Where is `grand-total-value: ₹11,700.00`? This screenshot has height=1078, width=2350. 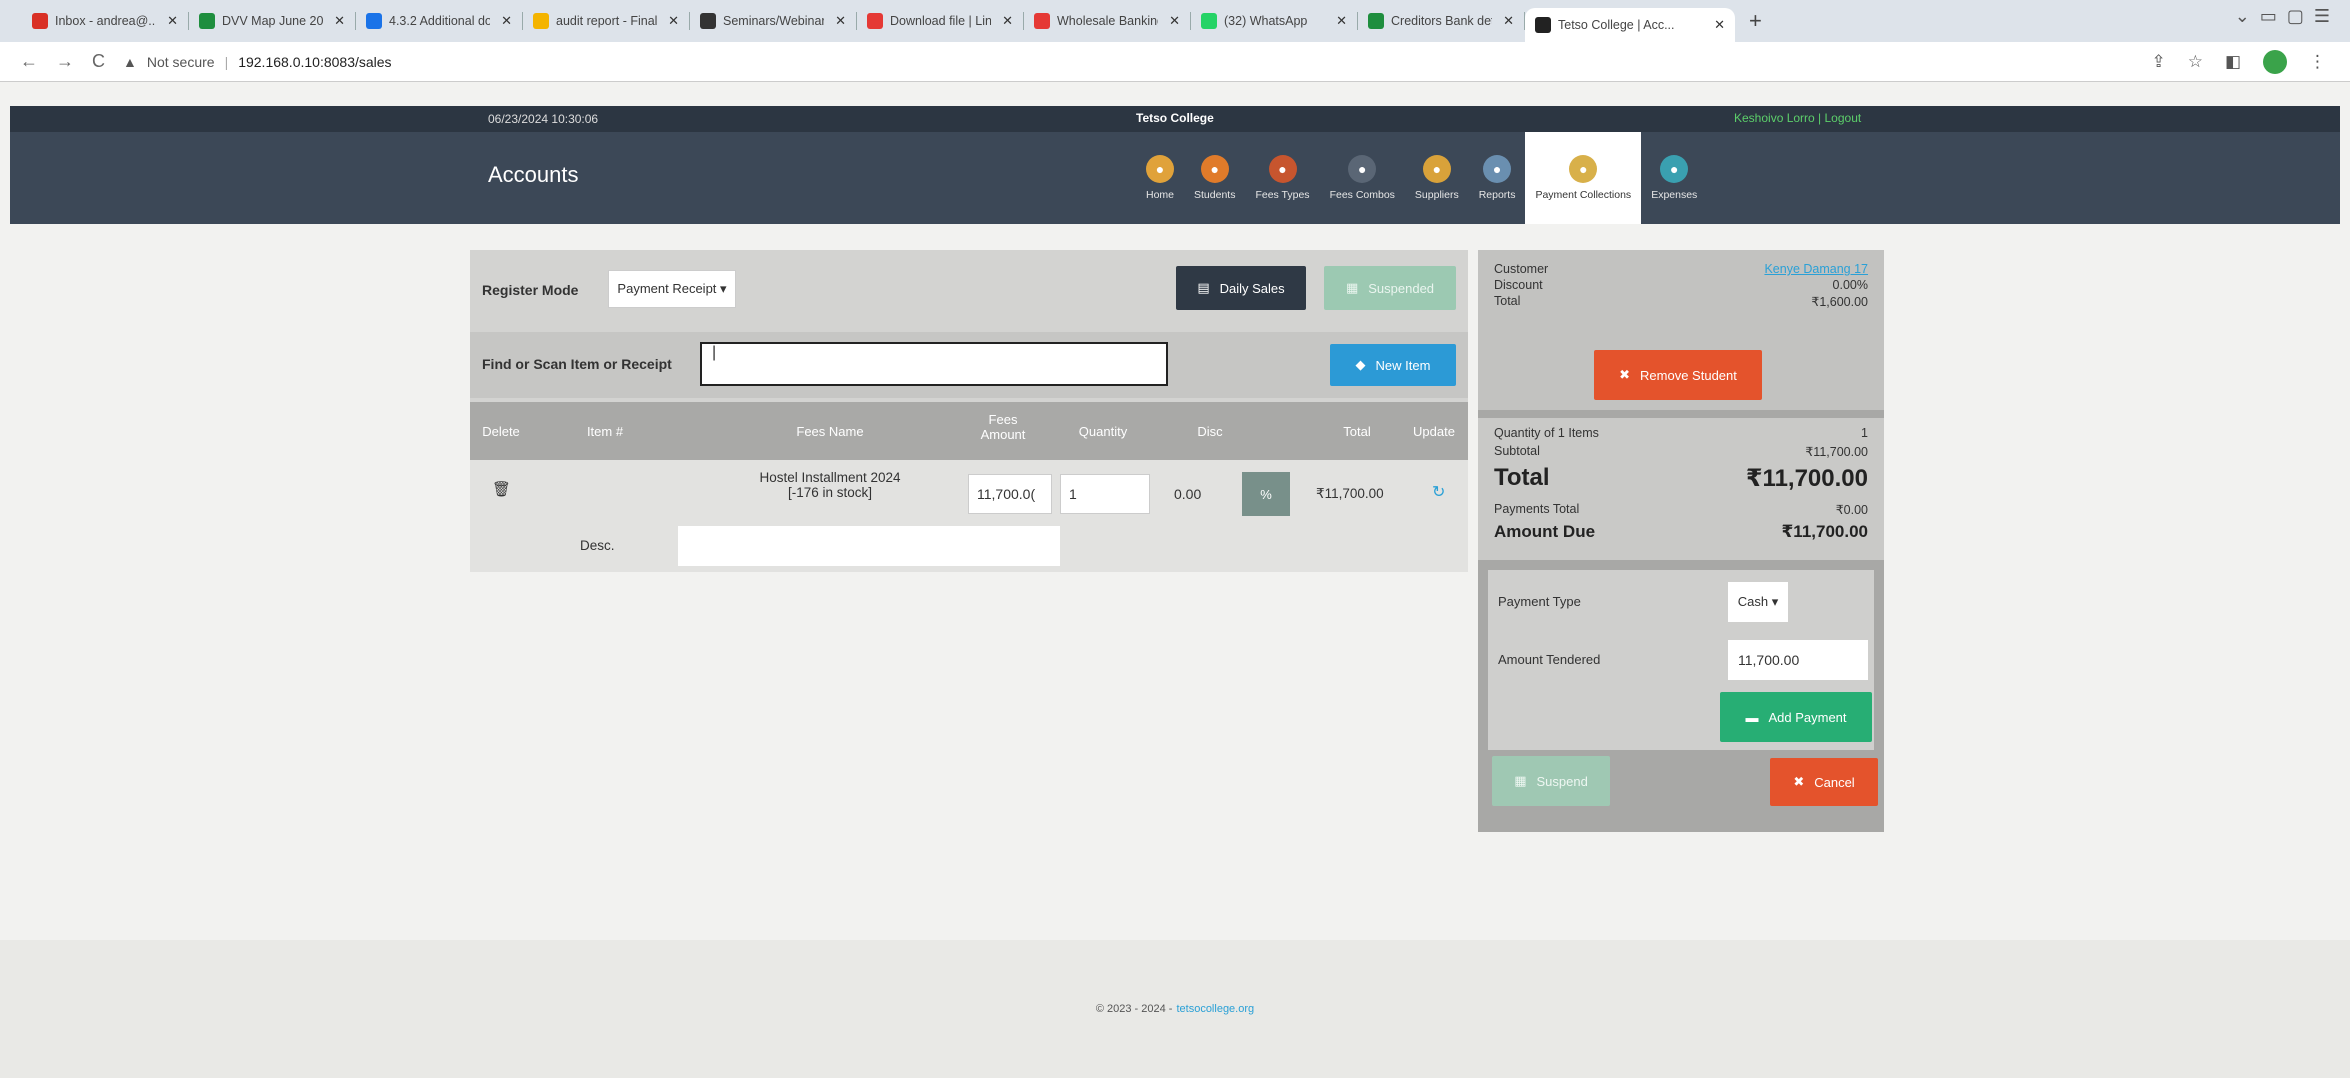
grand-total-value: ₹11,700.00 is located at coordinates (1806, 478).